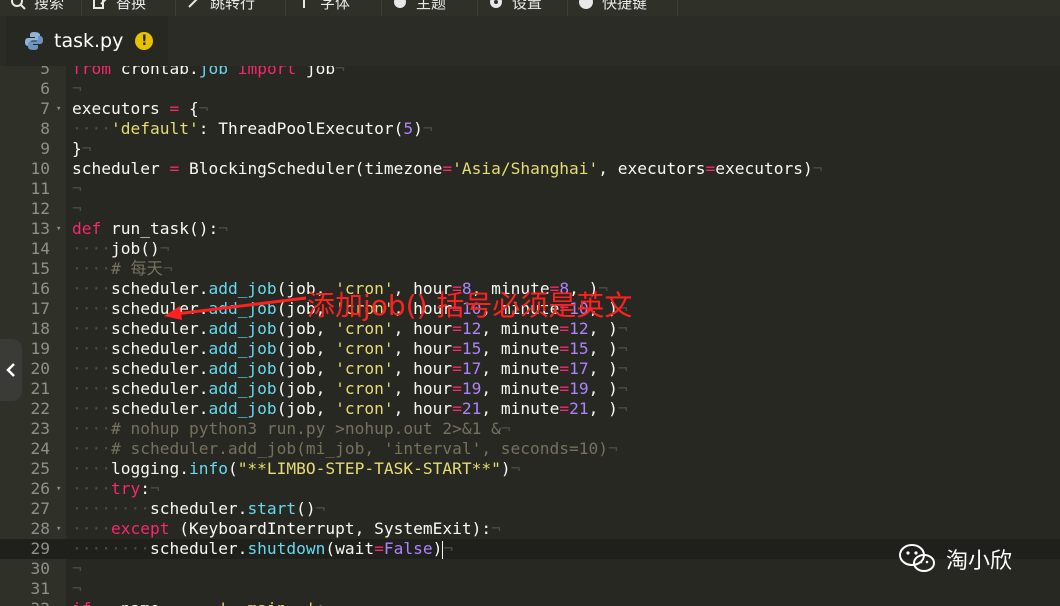 The height and width of the screenshot is (606, 1060). What do you see at coordinates (408, 548) in the screenshot?
I see `code-token: False` at bounding box center [408, 548].